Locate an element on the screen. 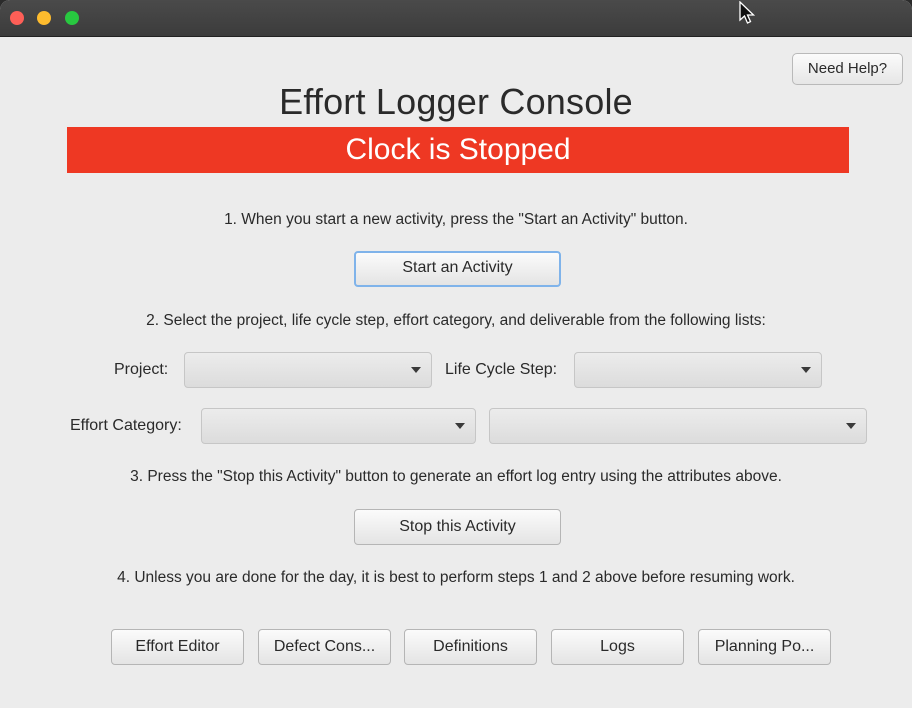 The height and width of the screenshot is (708, 912). project-select is located at coordinates (308, 370).